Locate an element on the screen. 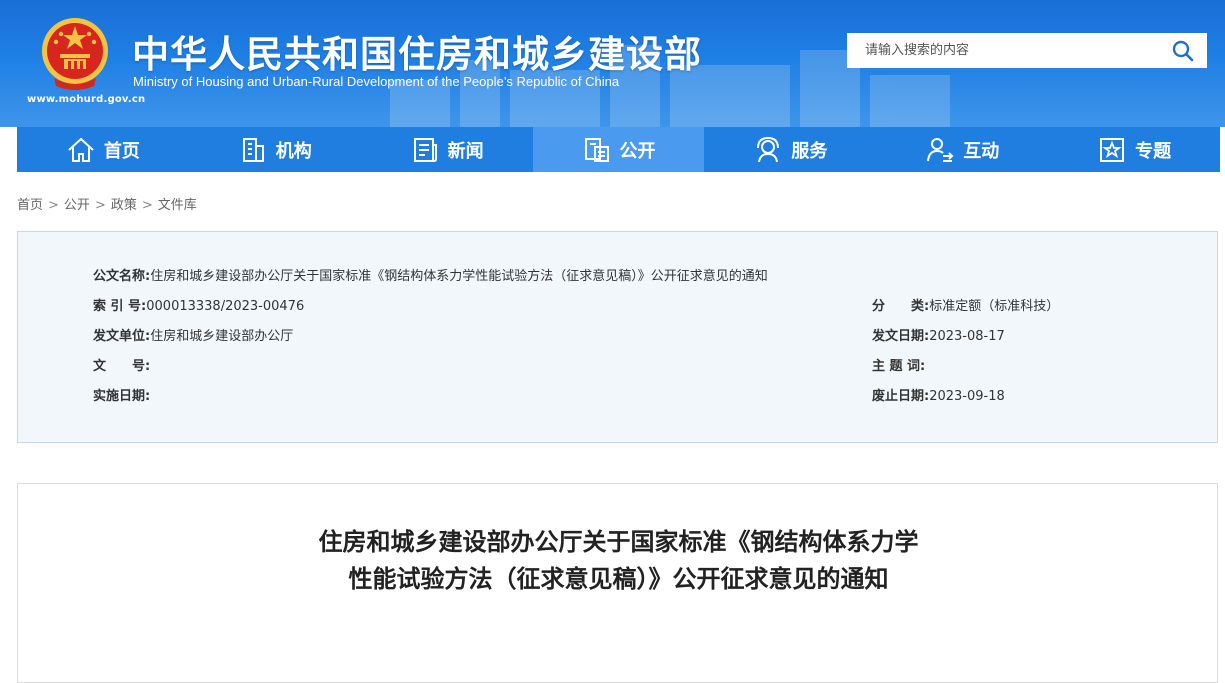  effective-label: 实施日期: is located at coordinates (122, 396).